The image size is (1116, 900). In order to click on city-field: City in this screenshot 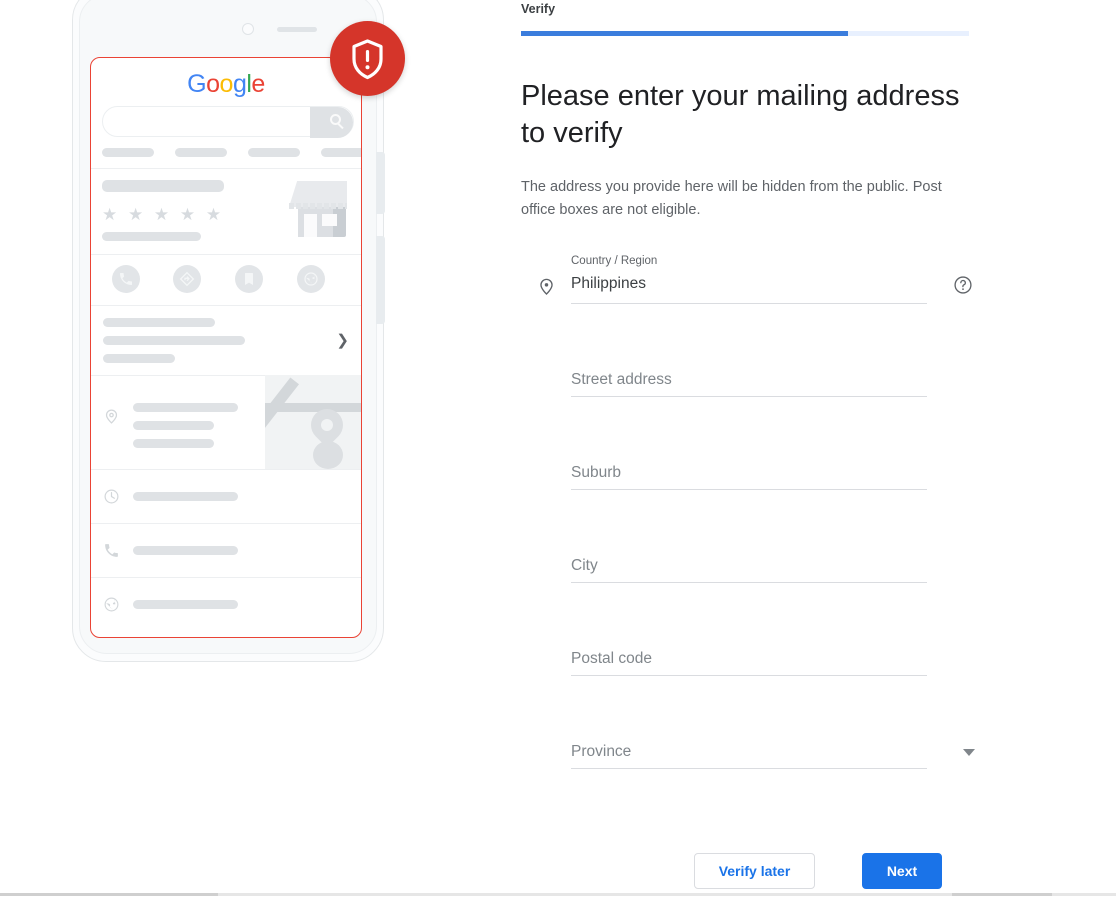, I will do `click(756, 560)`.